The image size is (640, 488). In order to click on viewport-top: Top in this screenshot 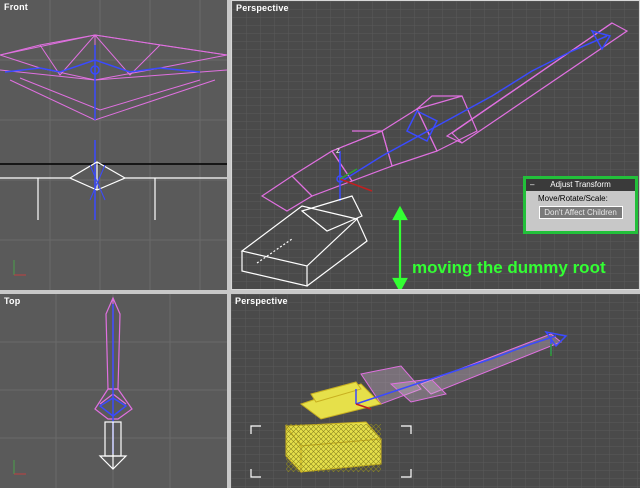, I will do `click(113, 391)`.